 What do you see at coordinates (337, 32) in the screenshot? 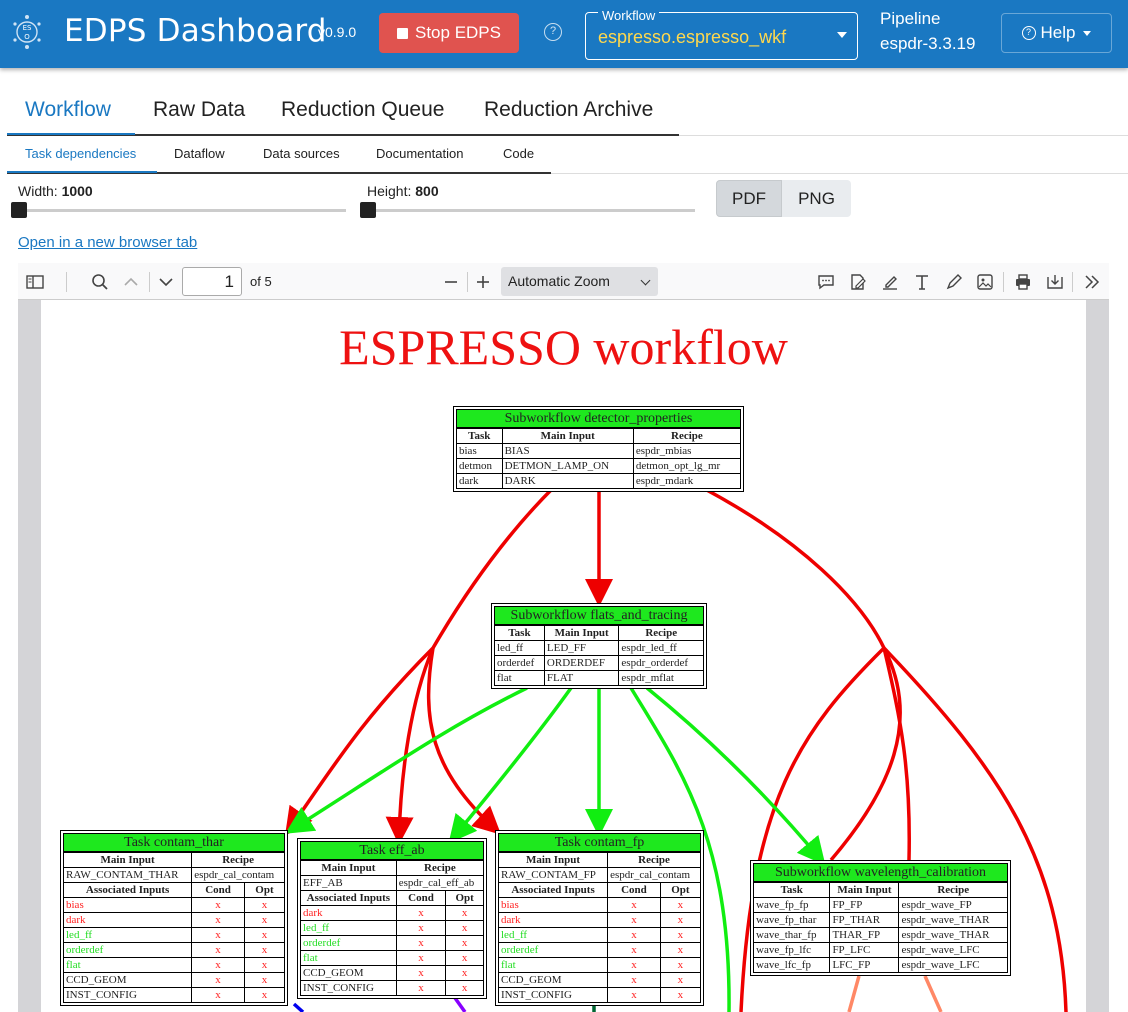
I see `version-label: v0.9.0` at bounding box center [337, 32].